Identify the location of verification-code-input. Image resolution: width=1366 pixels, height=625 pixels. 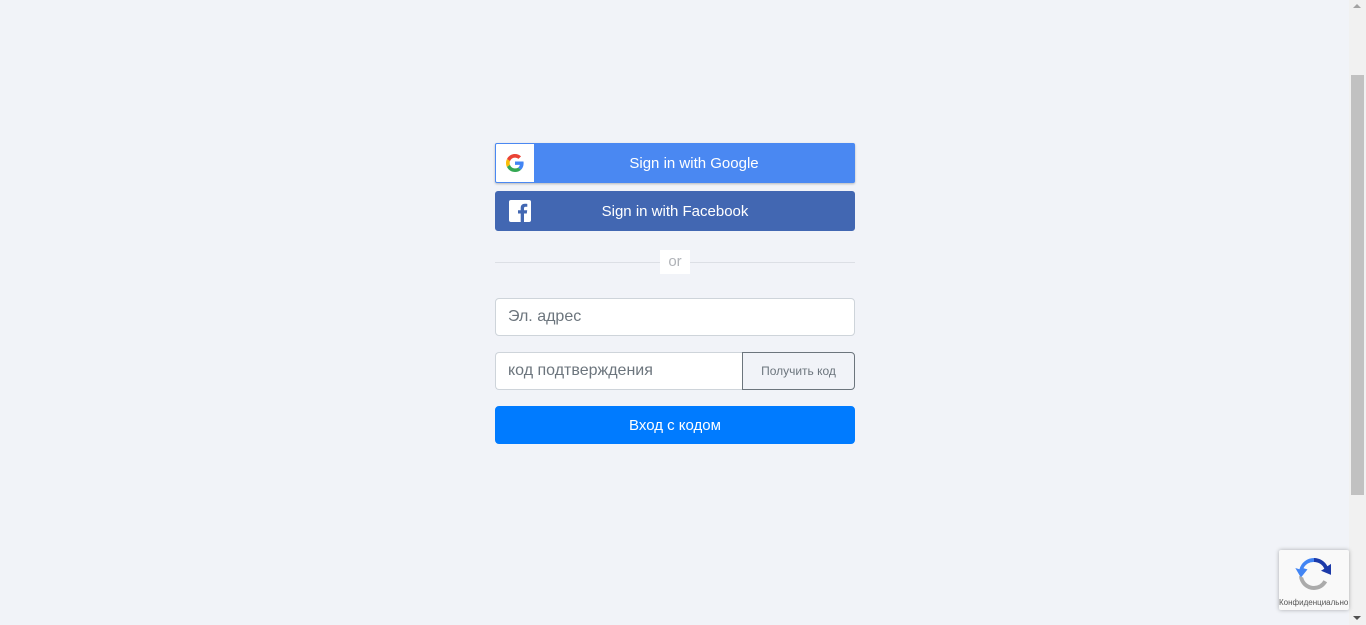
(618, 371).